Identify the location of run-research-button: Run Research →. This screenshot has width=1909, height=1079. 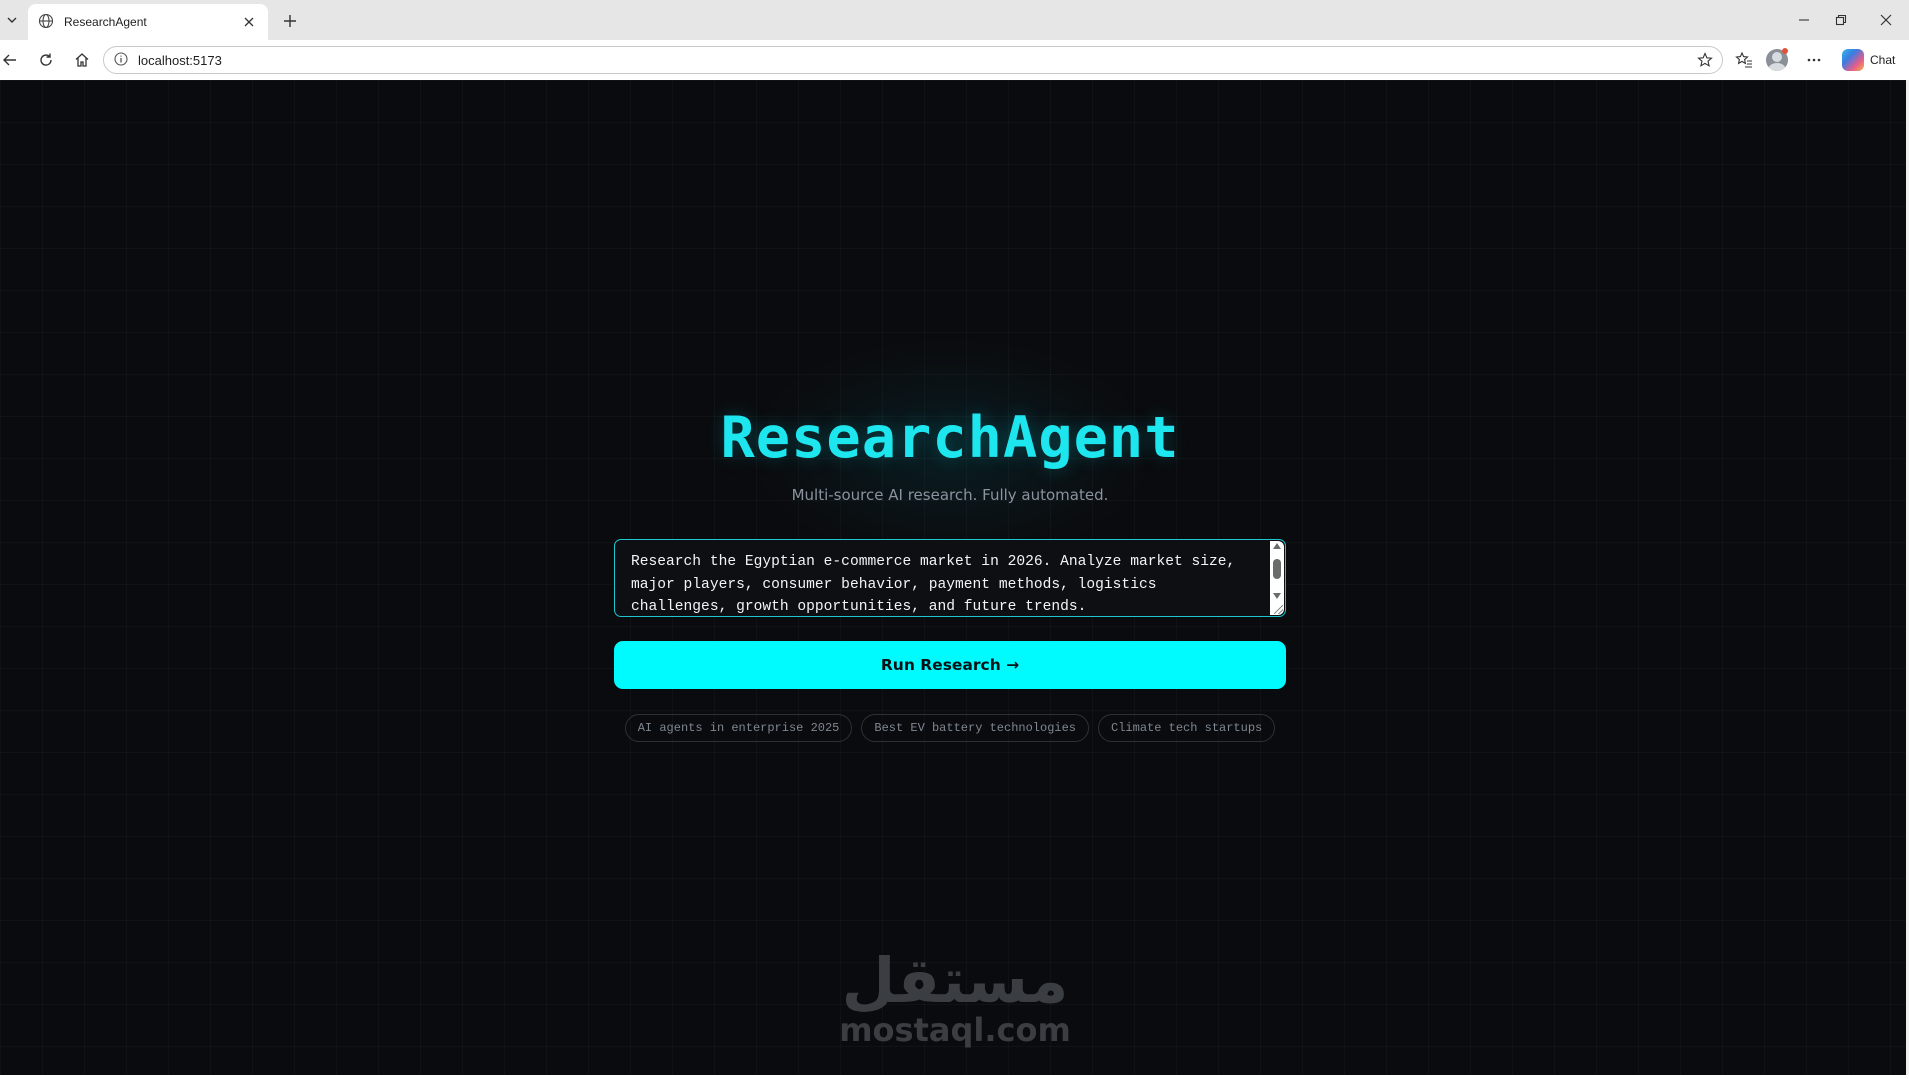
(950, 665).